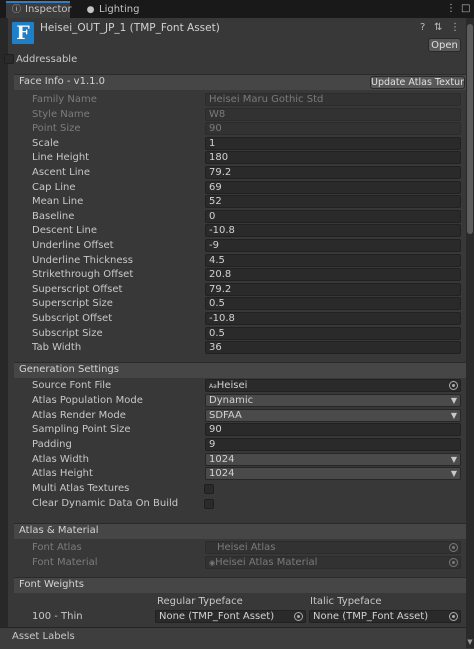 The width and height of the screenshot is (474, 649). I want to click on atlas-population-mode-row: Atlas Population Mode Dynamic ▼, so click(237, 401).